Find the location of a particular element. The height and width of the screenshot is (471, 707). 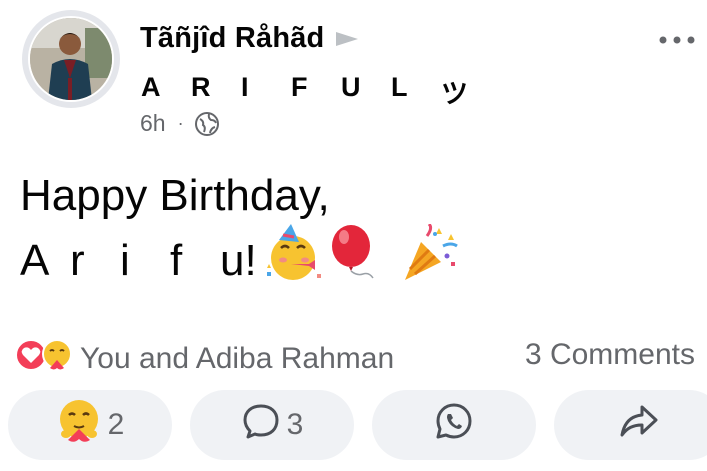

react-button: 2 is located at coordinates (90, 425).